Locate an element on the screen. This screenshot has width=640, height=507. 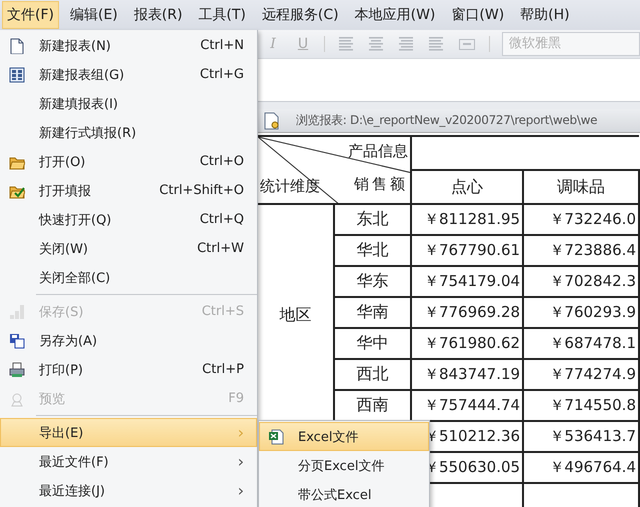
menu-item: 远程服务(C) is located at coordinates (300, 15).